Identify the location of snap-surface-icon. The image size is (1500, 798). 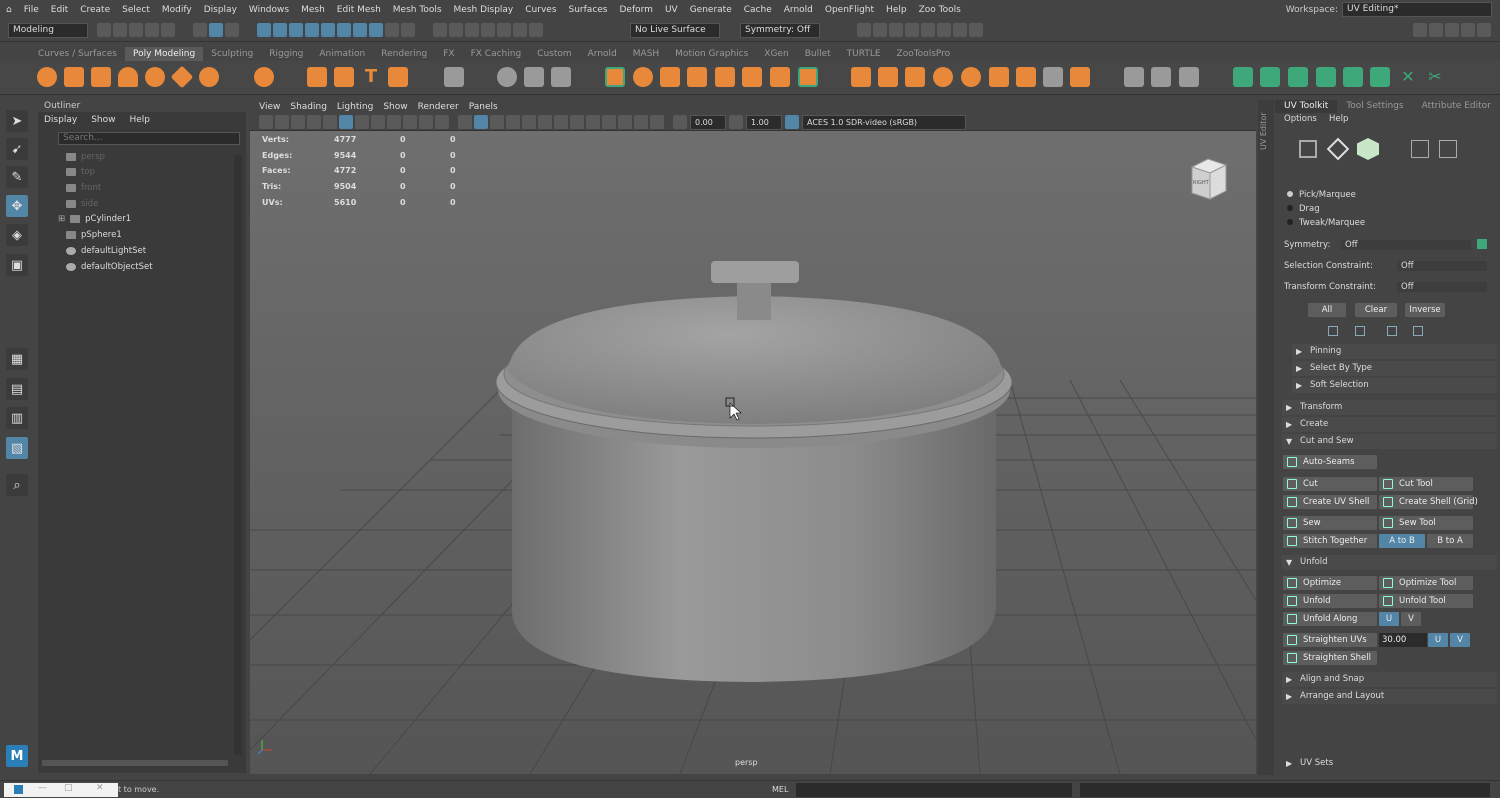
(503, 30).